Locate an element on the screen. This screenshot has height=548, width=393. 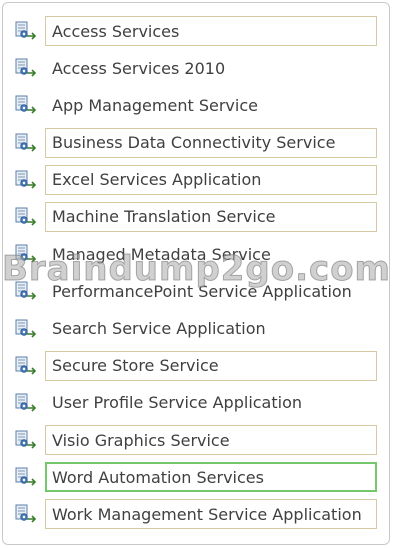
service-label: PerformancePoint Service Application is located at coordinates (202, 291).